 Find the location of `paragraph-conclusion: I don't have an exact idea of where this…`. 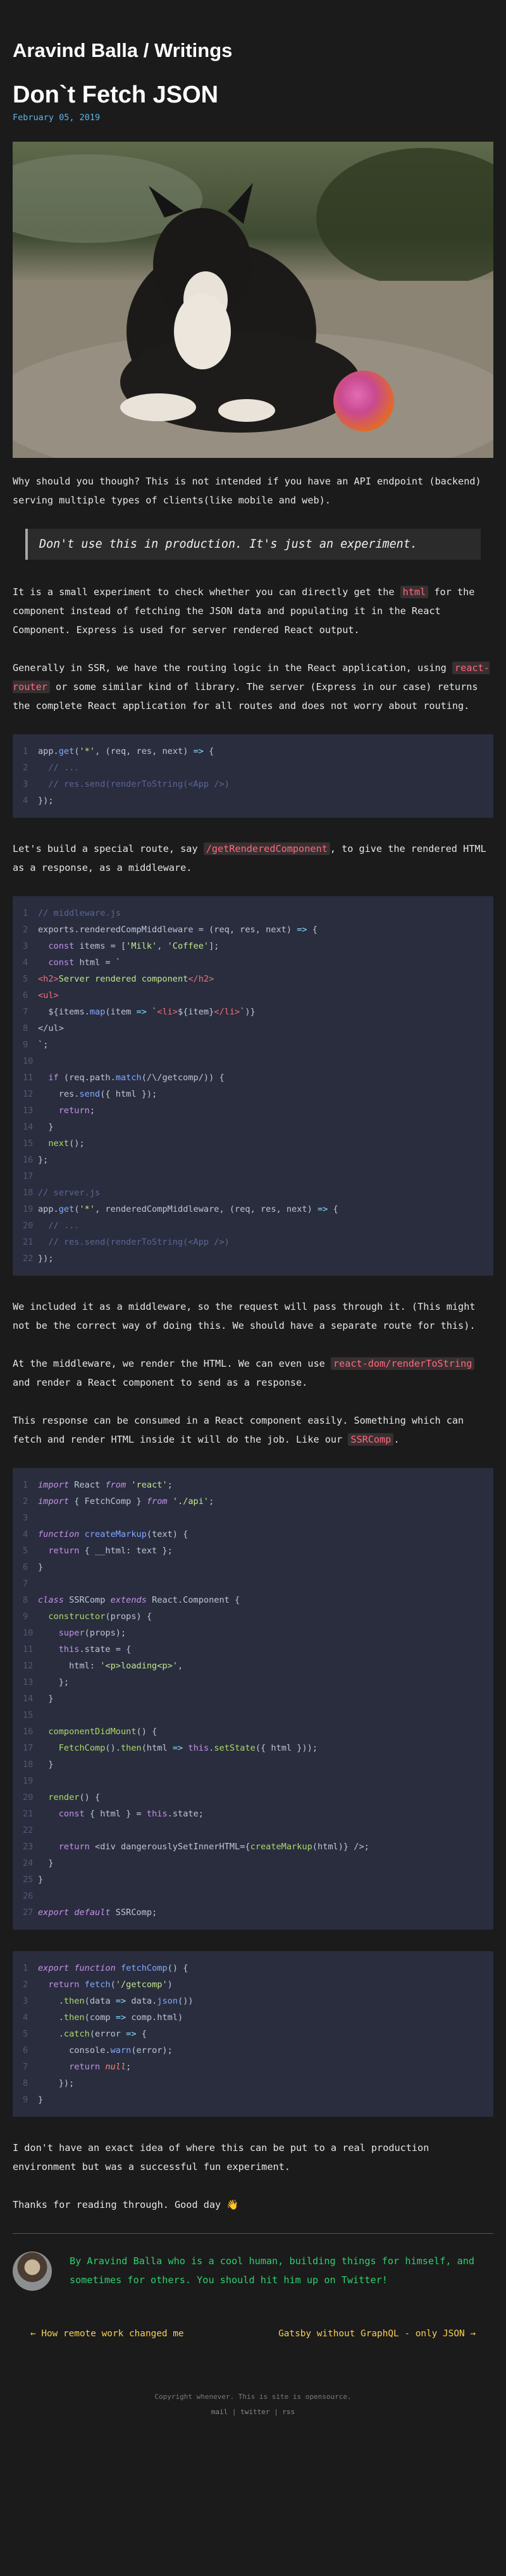

paragraph-conclusion: I don't have an exact idea of where this… is located at coordinates (221, 2157).